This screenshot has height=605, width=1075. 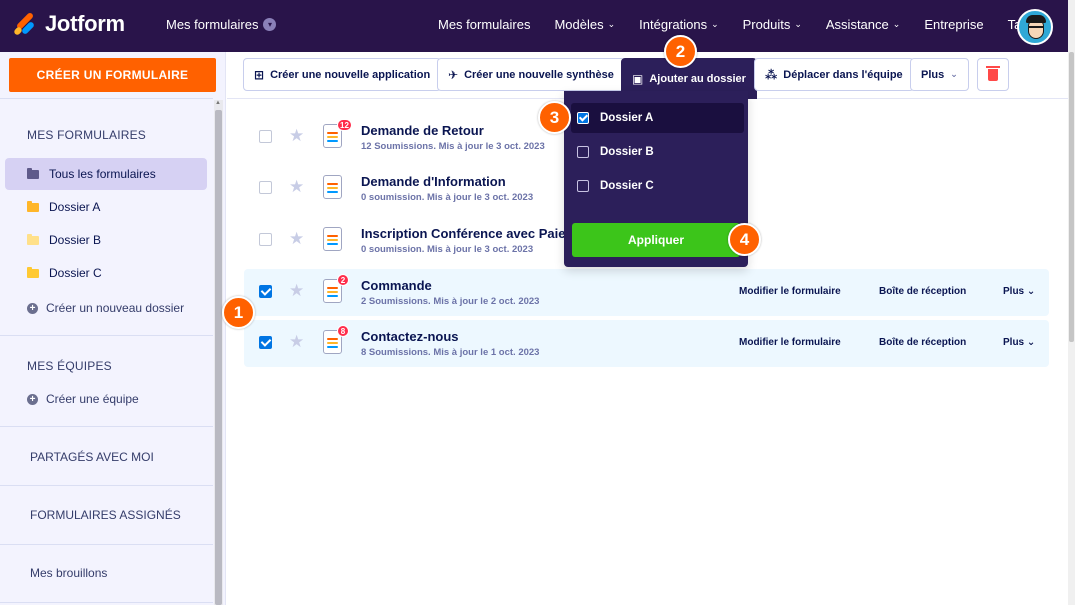 I want to click on drafts-link: Mes brouillons, so click(x=68, y=573).